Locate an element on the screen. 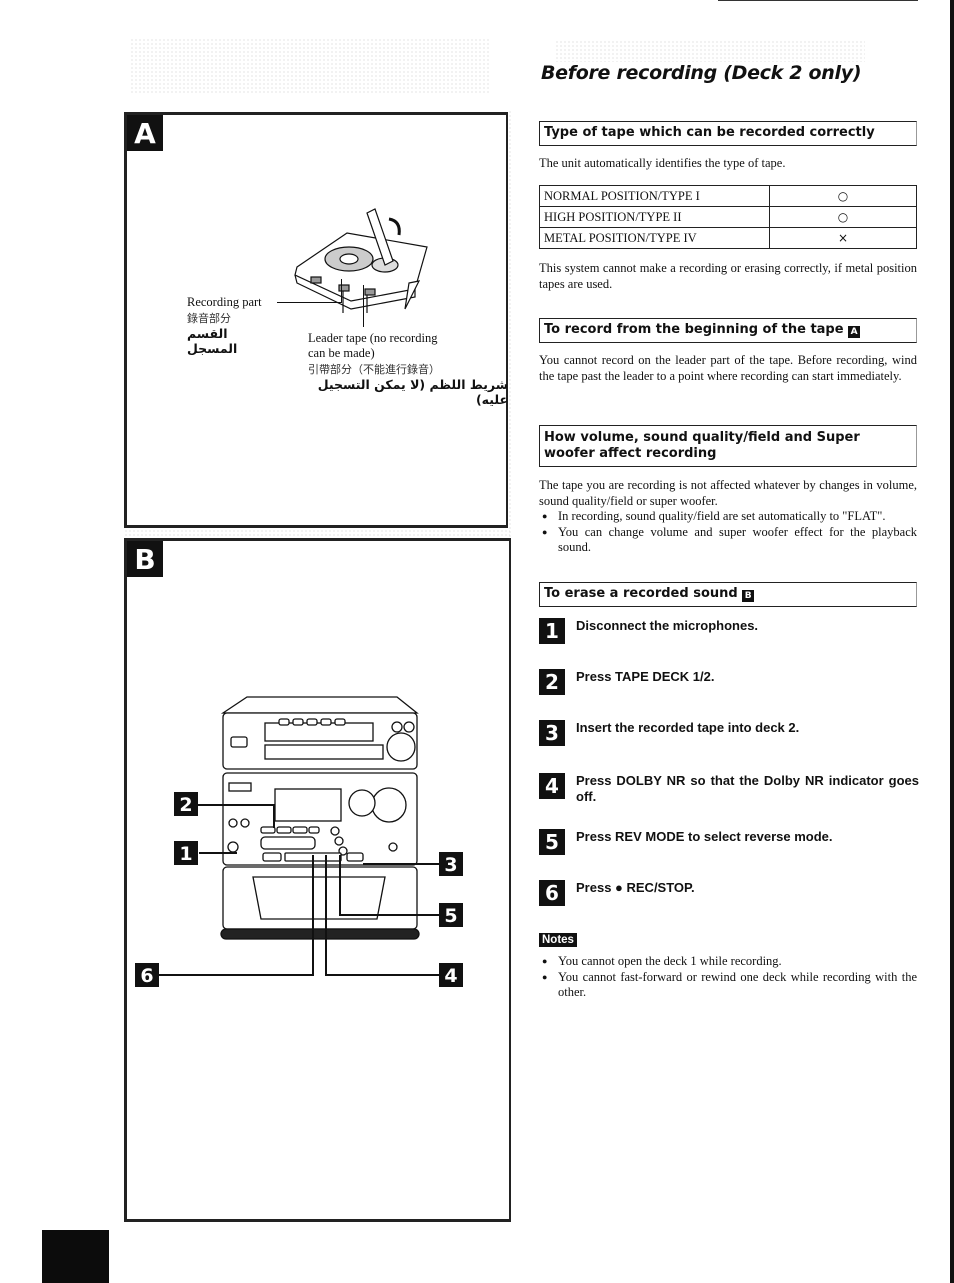  recording-part-zh: 錄音部分 is located at coordinates (209, 319).